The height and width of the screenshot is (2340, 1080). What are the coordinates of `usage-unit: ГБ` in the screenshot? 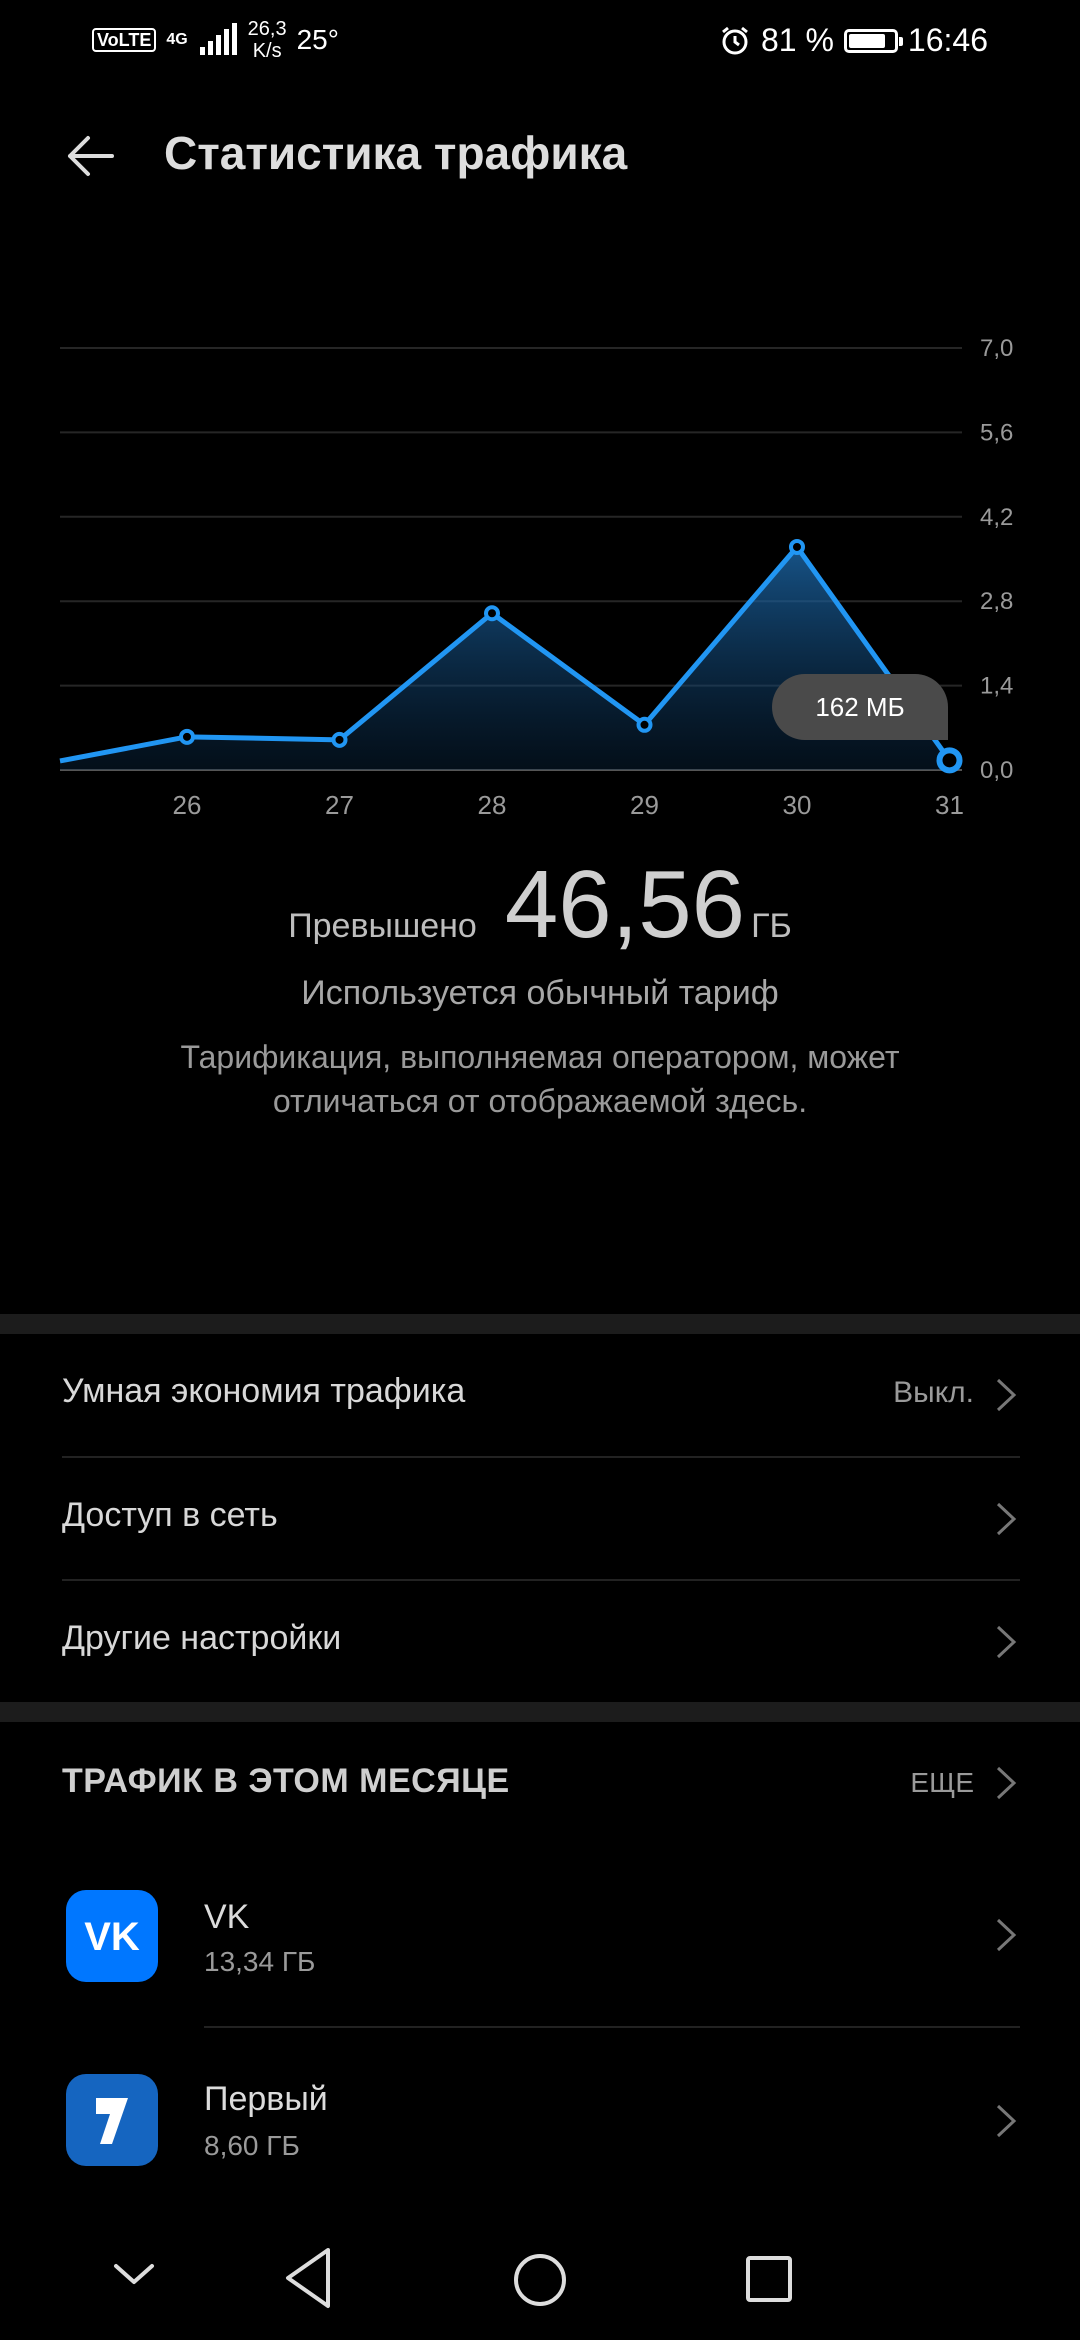 It's located at (771, 926).